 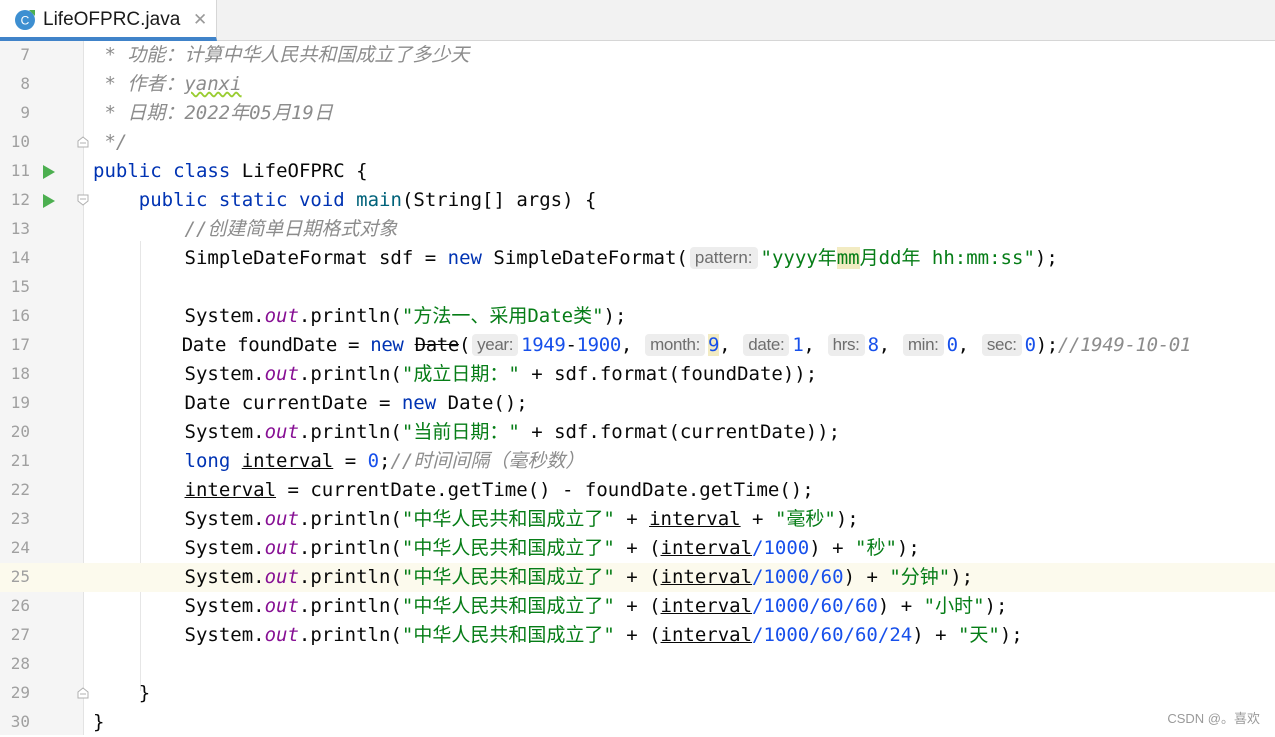 I want to click on tab-lifeofprc-java: C LifeOFPRC.java ✕, so click(x=108, y=20).